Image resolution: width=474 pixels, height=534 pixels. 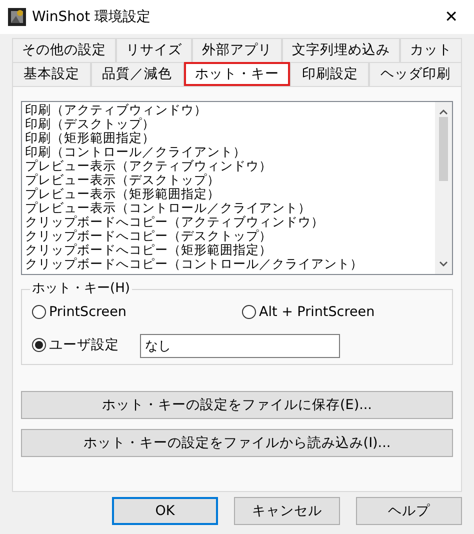 What do you see at coordinates (51, 74) in the screenshot?
I see `tab: 基本設定` at bounding box center [51, 74].